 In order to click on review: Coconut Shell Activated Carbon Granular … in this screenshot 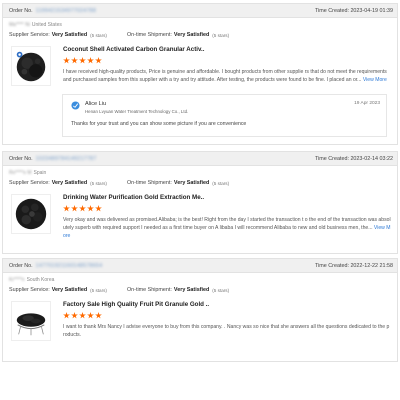, I will do `click(200, 62)`.